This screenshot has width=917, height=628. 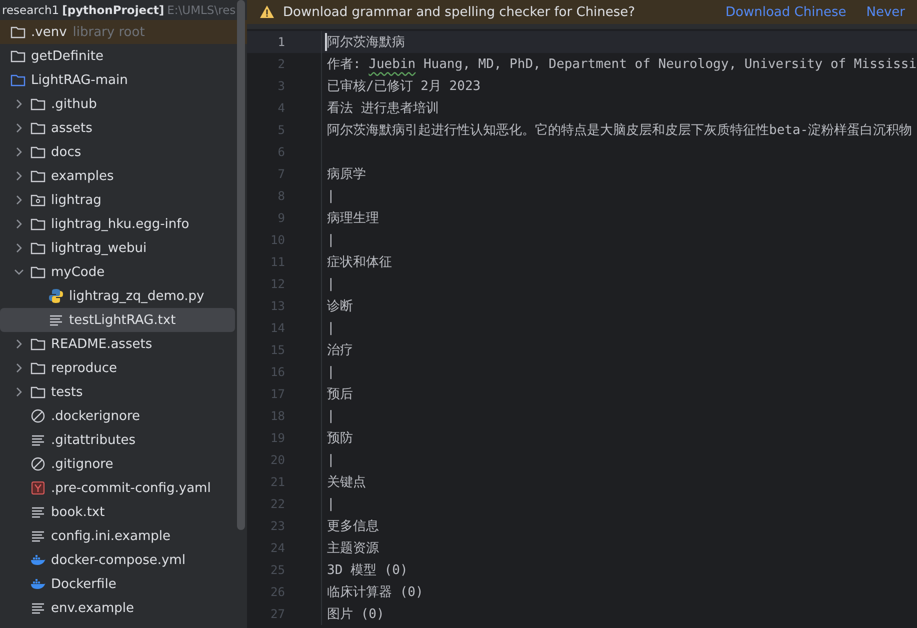 I want to click on tree-item: lightrag_webui, so click(x=123, y=248).